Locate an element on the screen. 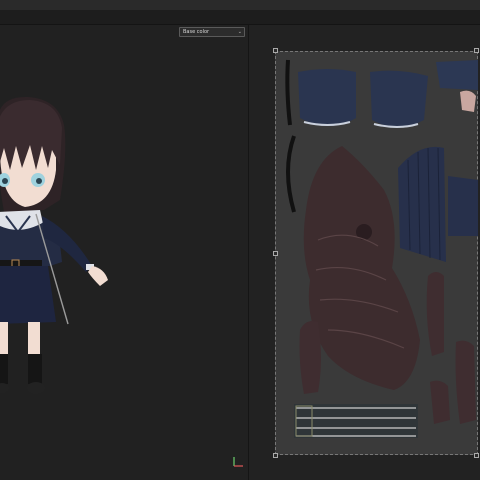  uv-island-top-right is located at coordinates (457, 75).